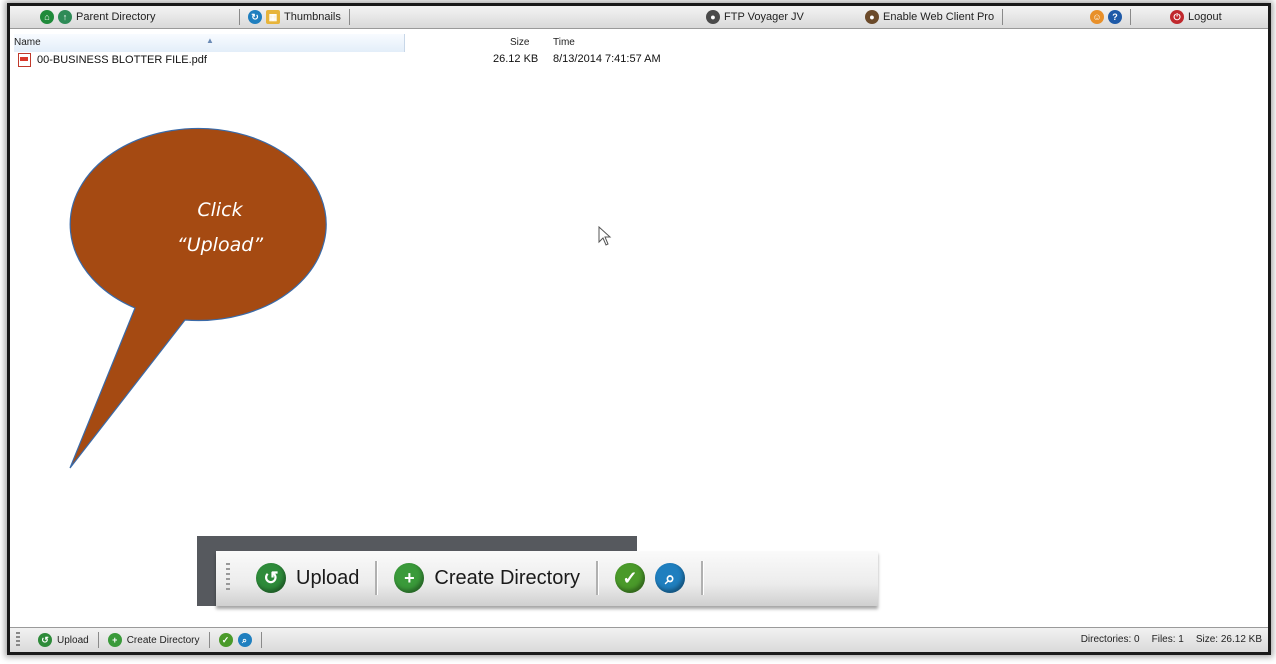 Image resolution: width=1276 pixels, height=664 pixels. I want to click on enable-web-client-button: ● Enable Web Client Pro, so click(936, 17).